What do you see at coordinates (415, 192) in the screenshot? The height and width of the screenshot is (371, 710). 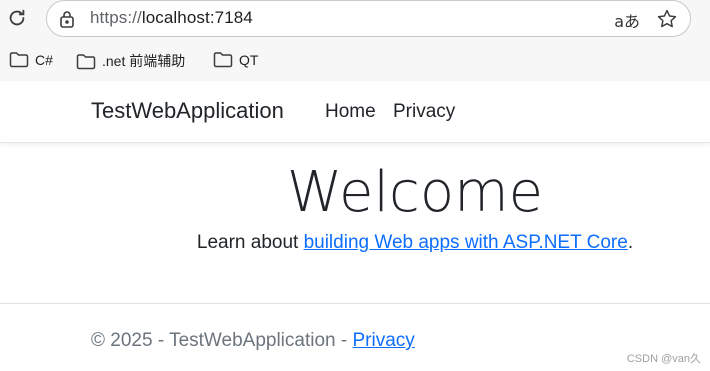 I see `welcome-heading: Welcome` at bounding box center [415, 192].